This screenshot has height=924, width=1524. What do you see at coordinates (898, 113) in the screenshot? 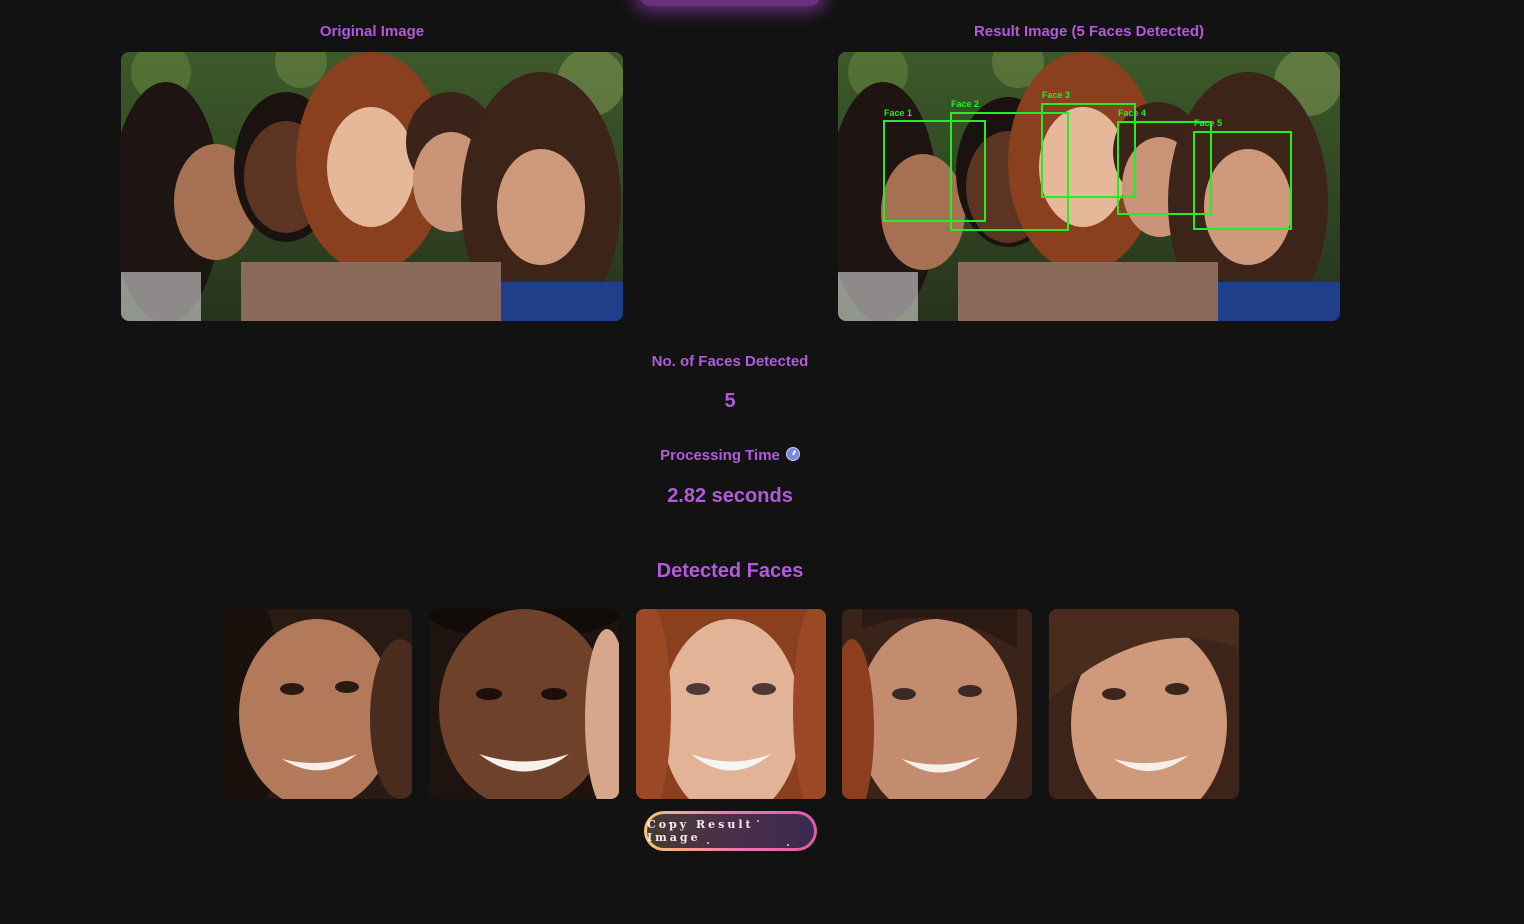
I see `detection-label-1: Face 1` at bounding box center [898, 113].